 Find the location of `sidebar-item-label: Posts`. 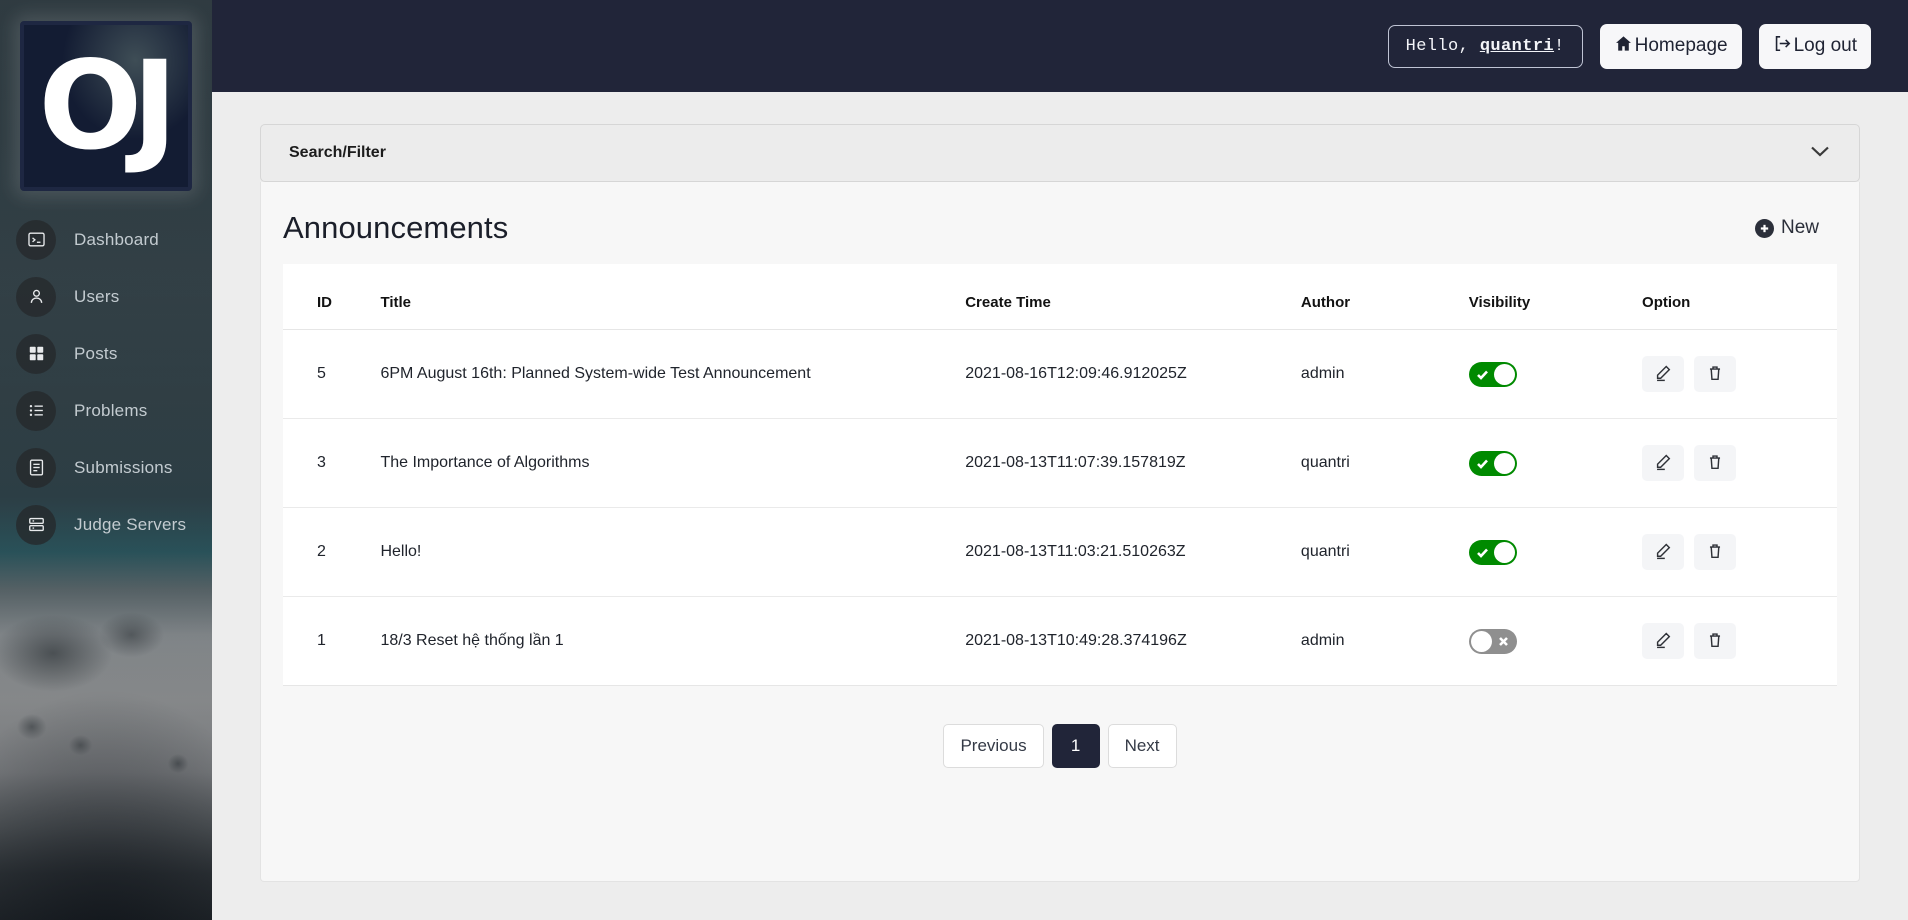

sidebar-item-label: Posts is located at coordinates (96, 353).